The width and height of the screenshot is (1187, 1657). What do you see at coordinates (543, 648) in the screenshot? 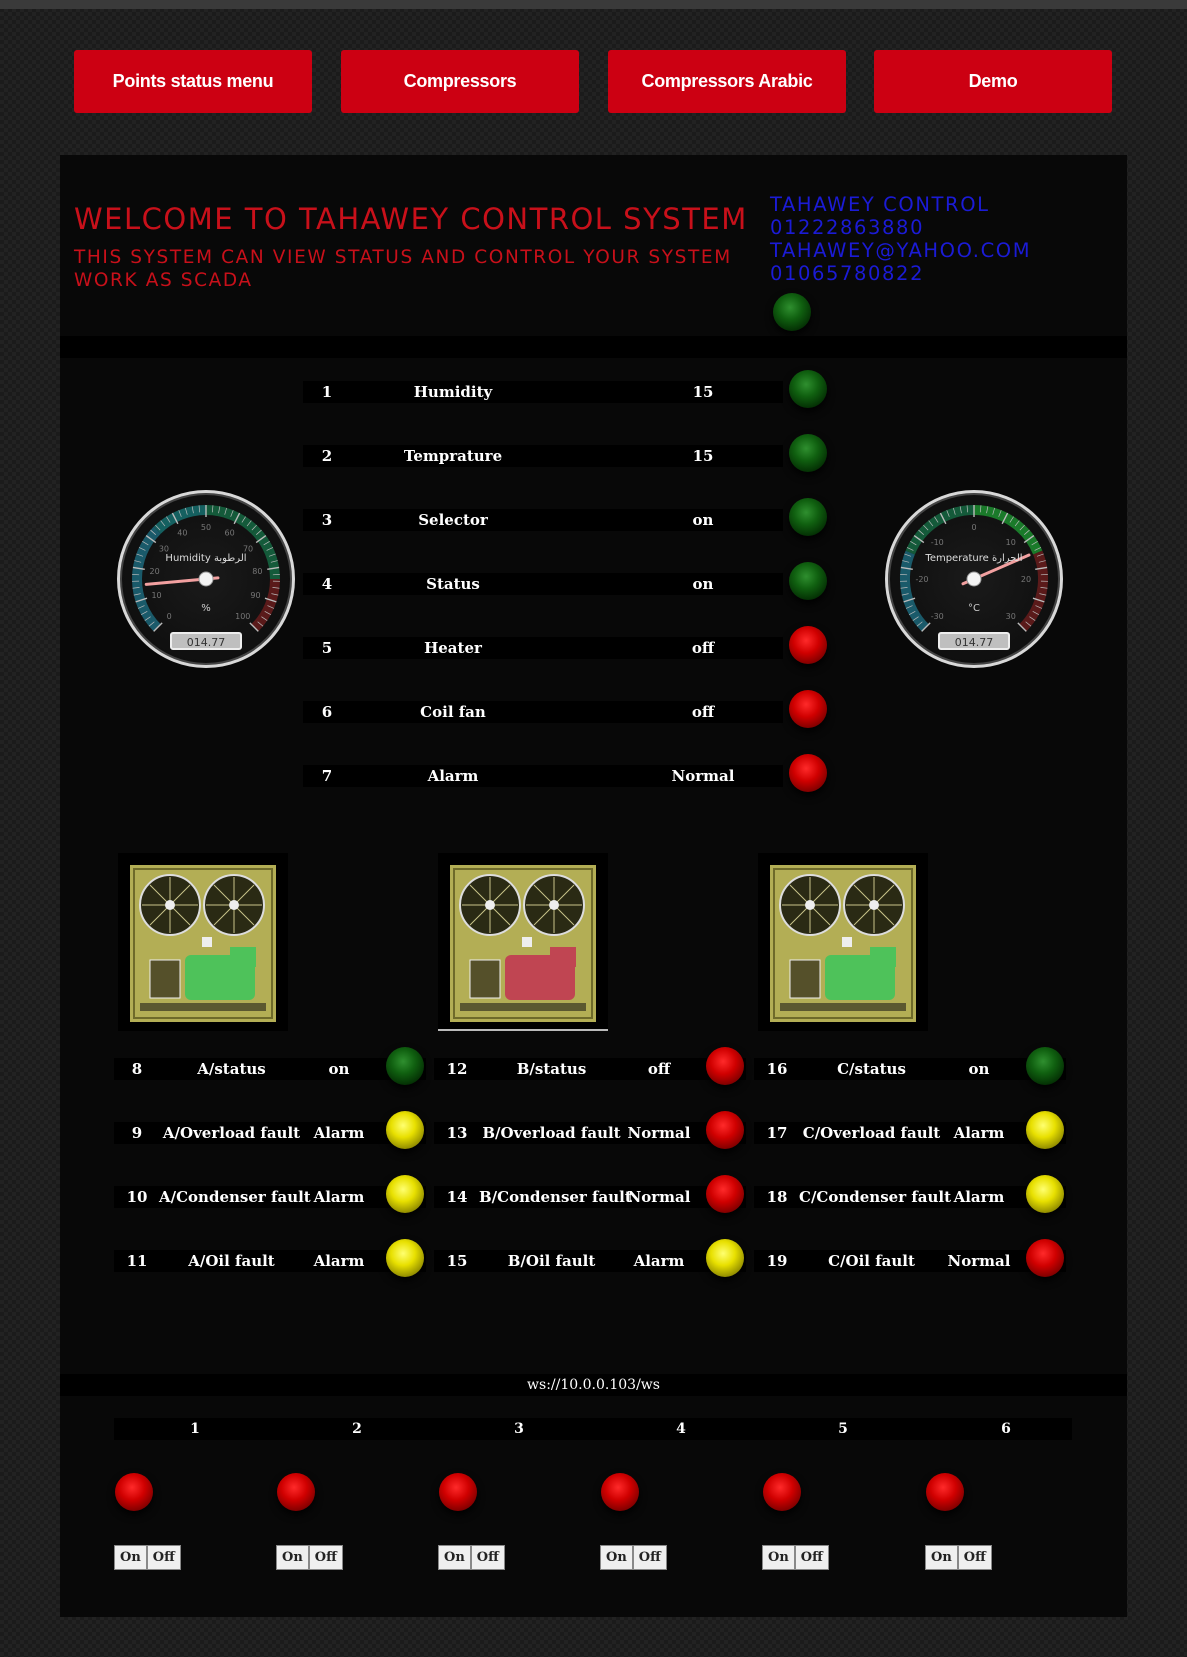
I see `point-row: 5 Heater off` at bounding box center [543, 648].